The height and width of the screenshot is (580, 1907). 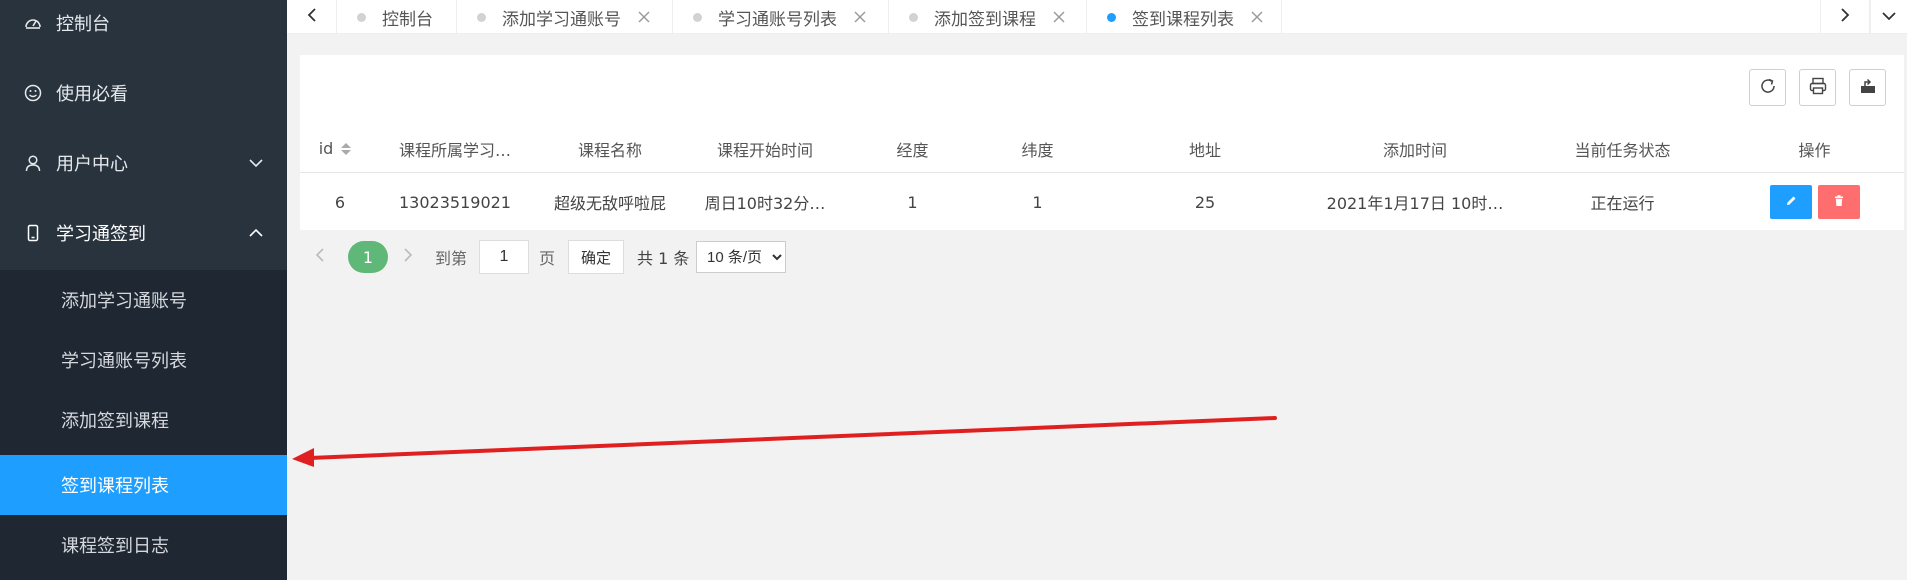 I want to click on annotation-arrow, so click(x=784, y=441).